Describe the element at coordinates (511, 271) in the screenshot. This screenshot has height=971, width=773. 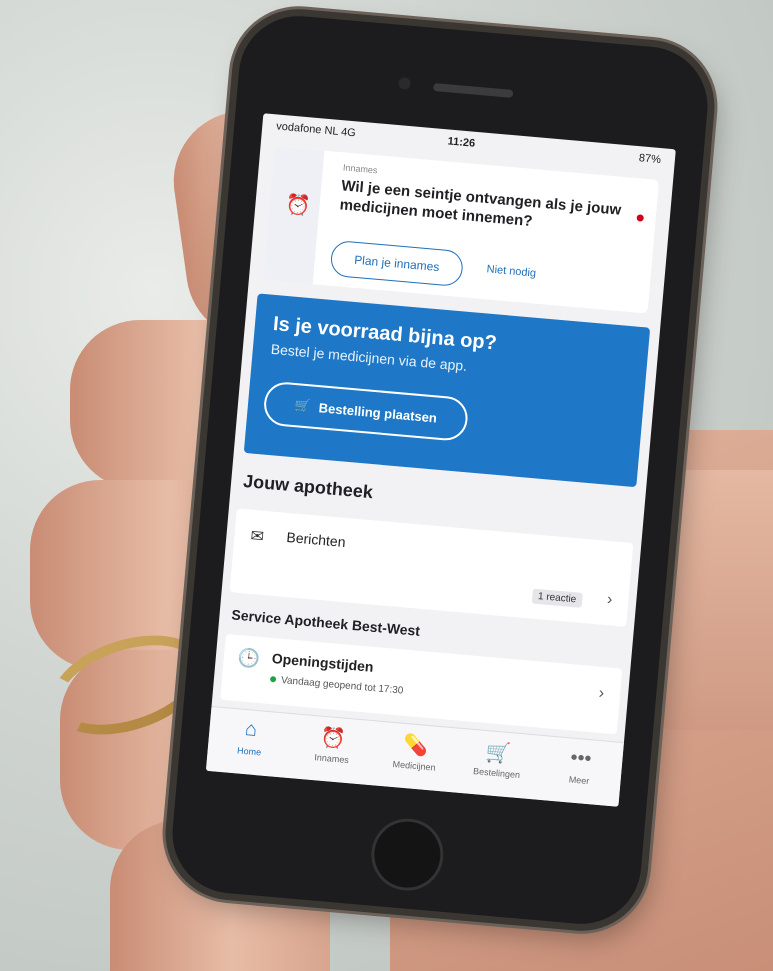
I see `not-needed-link: Niet nodig` at that location.